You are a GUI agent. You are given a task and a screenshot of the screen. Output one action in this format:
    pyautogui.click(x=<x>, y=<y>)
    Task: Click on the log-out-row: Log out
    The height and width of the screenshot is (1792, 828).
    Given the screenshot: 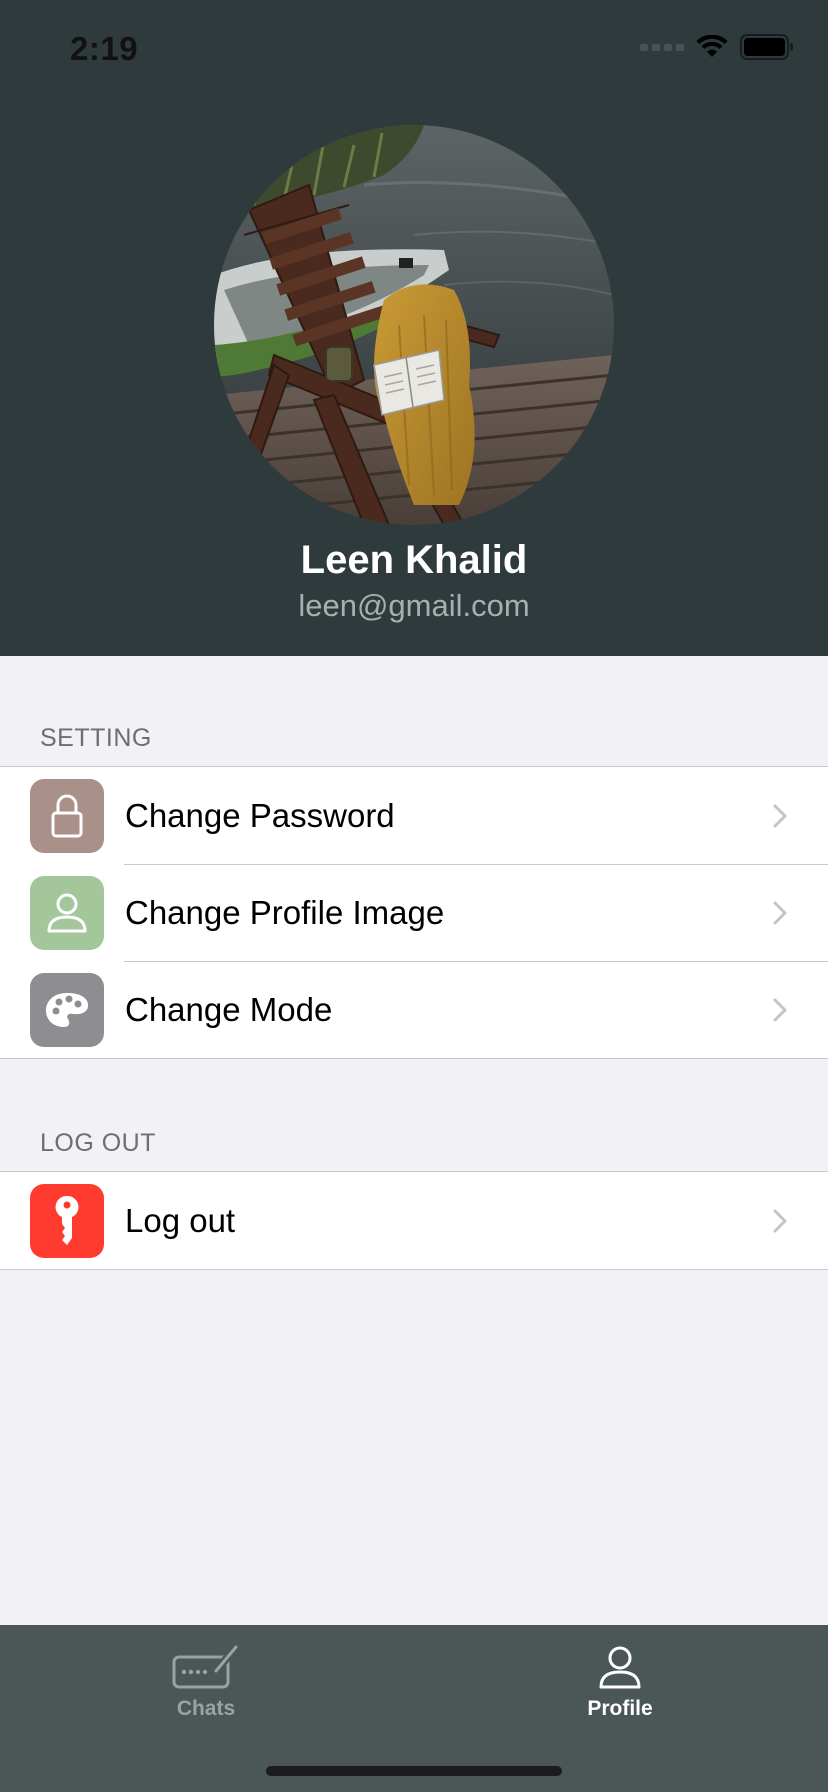 What is the action you would take?
    pyautogui.click(x=414, y=1220)
    